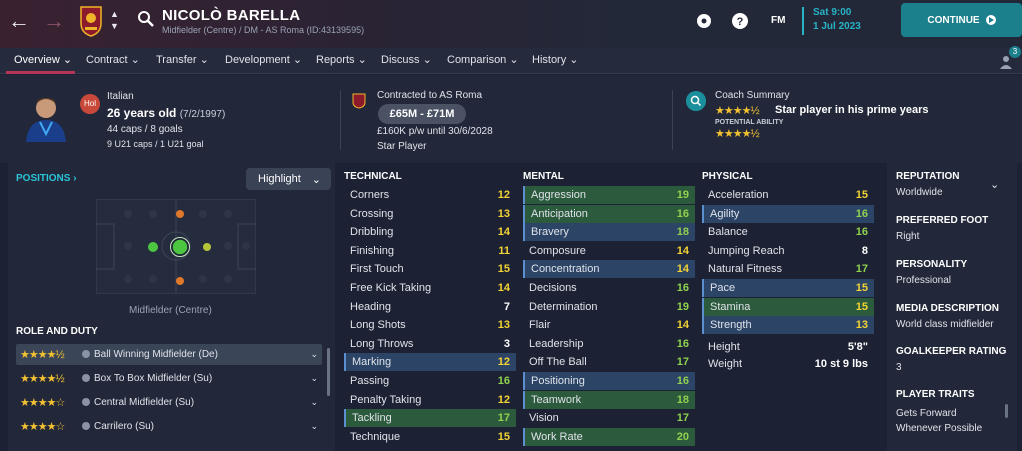 This screenshot has width=1022, height=451. What do you see at coordinates (609, 232) in the screenshot?
I see `mental-attribute-row: Bravery 18` at bounding box center [609, 232].